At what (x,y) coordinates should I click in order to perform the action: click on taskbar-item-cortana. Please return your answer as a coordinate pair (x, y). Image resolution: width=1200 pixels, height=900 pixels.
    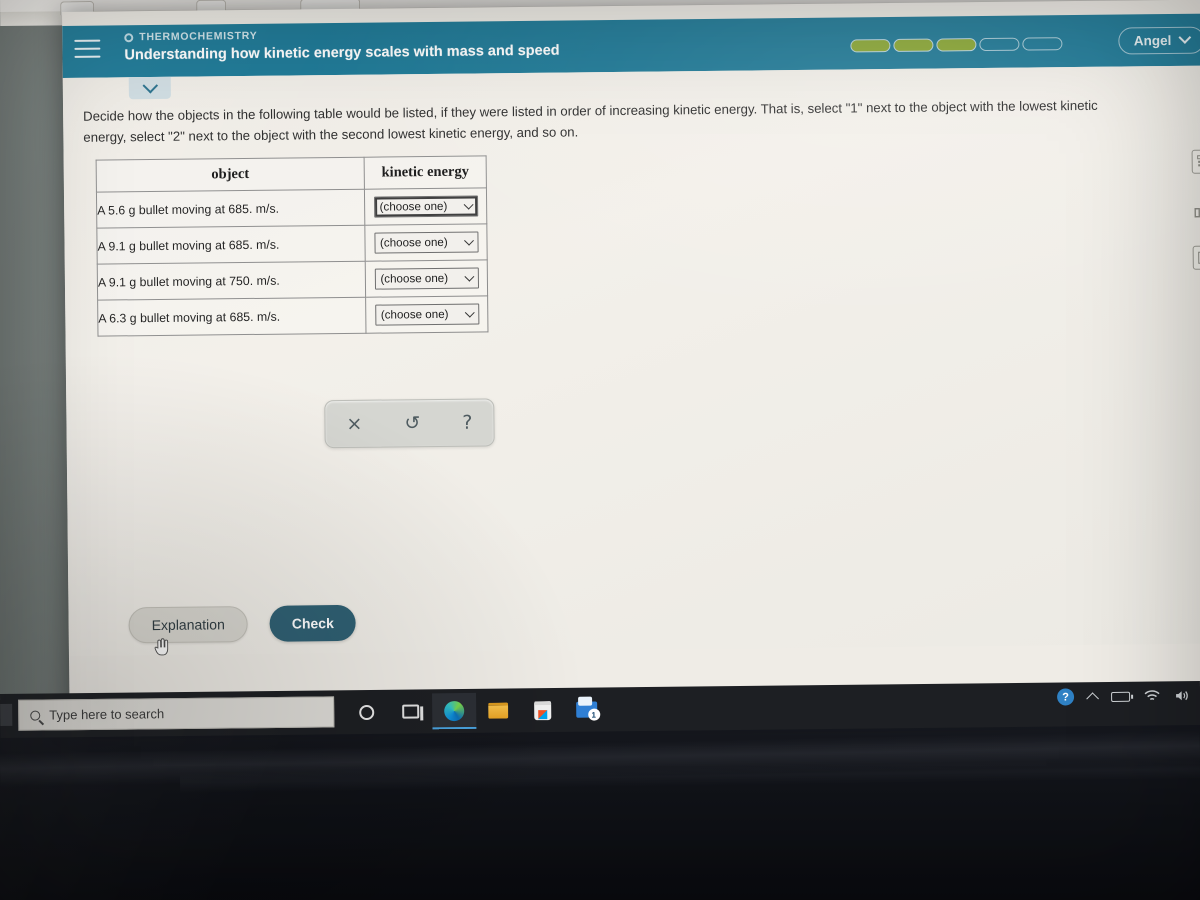
    Looking at the image, I should click on (366, 712).